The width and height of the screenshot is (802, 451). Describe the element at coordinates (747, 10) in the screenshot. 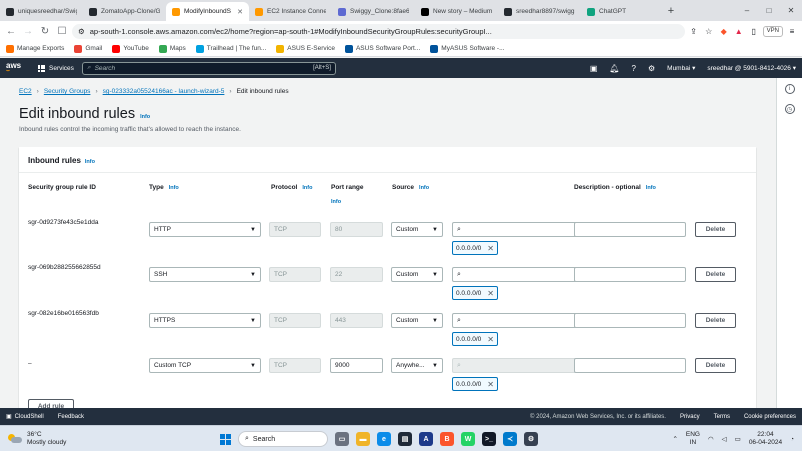

I see `minimize-icon: –` at that location.